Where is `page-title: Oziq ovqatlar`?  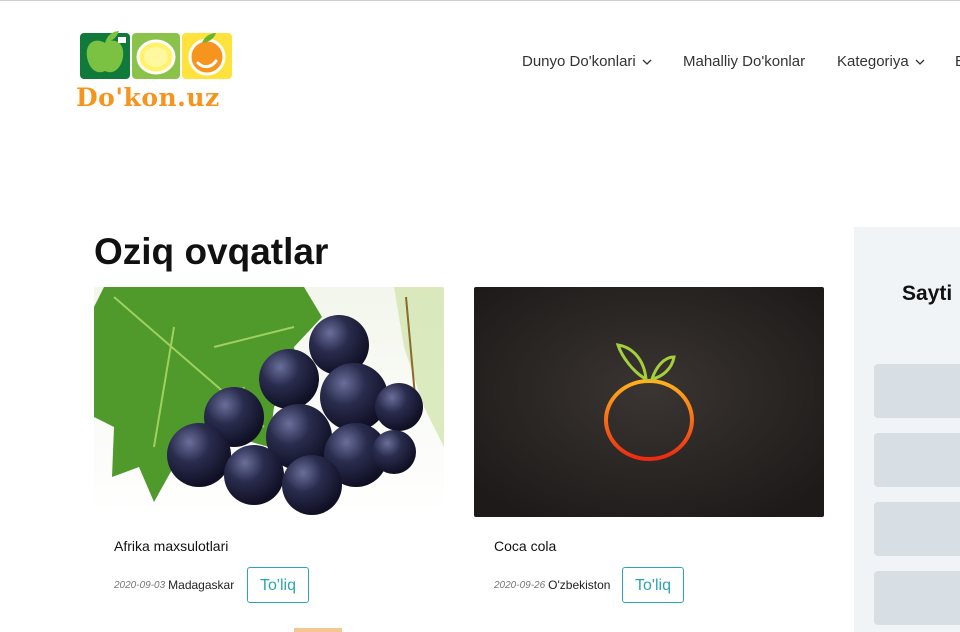 page-title: Oziq ovqatlar is located at coordinates (211, 251).